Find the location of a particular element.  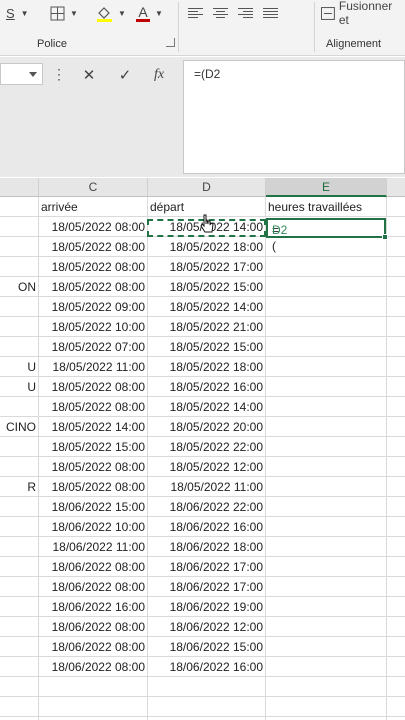

cell-d: 18/05/2022 16:00 is located at coordinates (206, 387).